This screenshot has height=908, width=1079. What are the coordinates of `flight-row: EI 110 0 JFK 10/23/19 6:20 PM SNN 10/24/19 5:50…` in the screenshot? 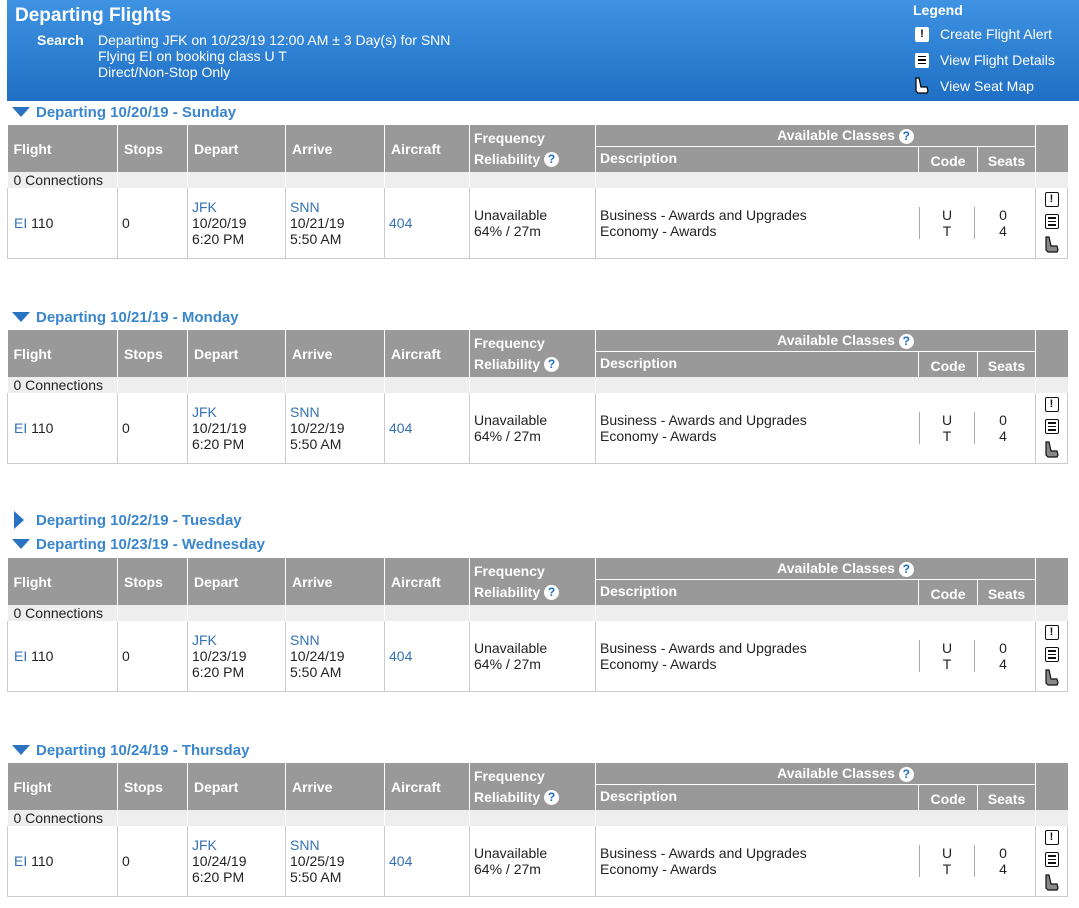 It's located at (537, 656).